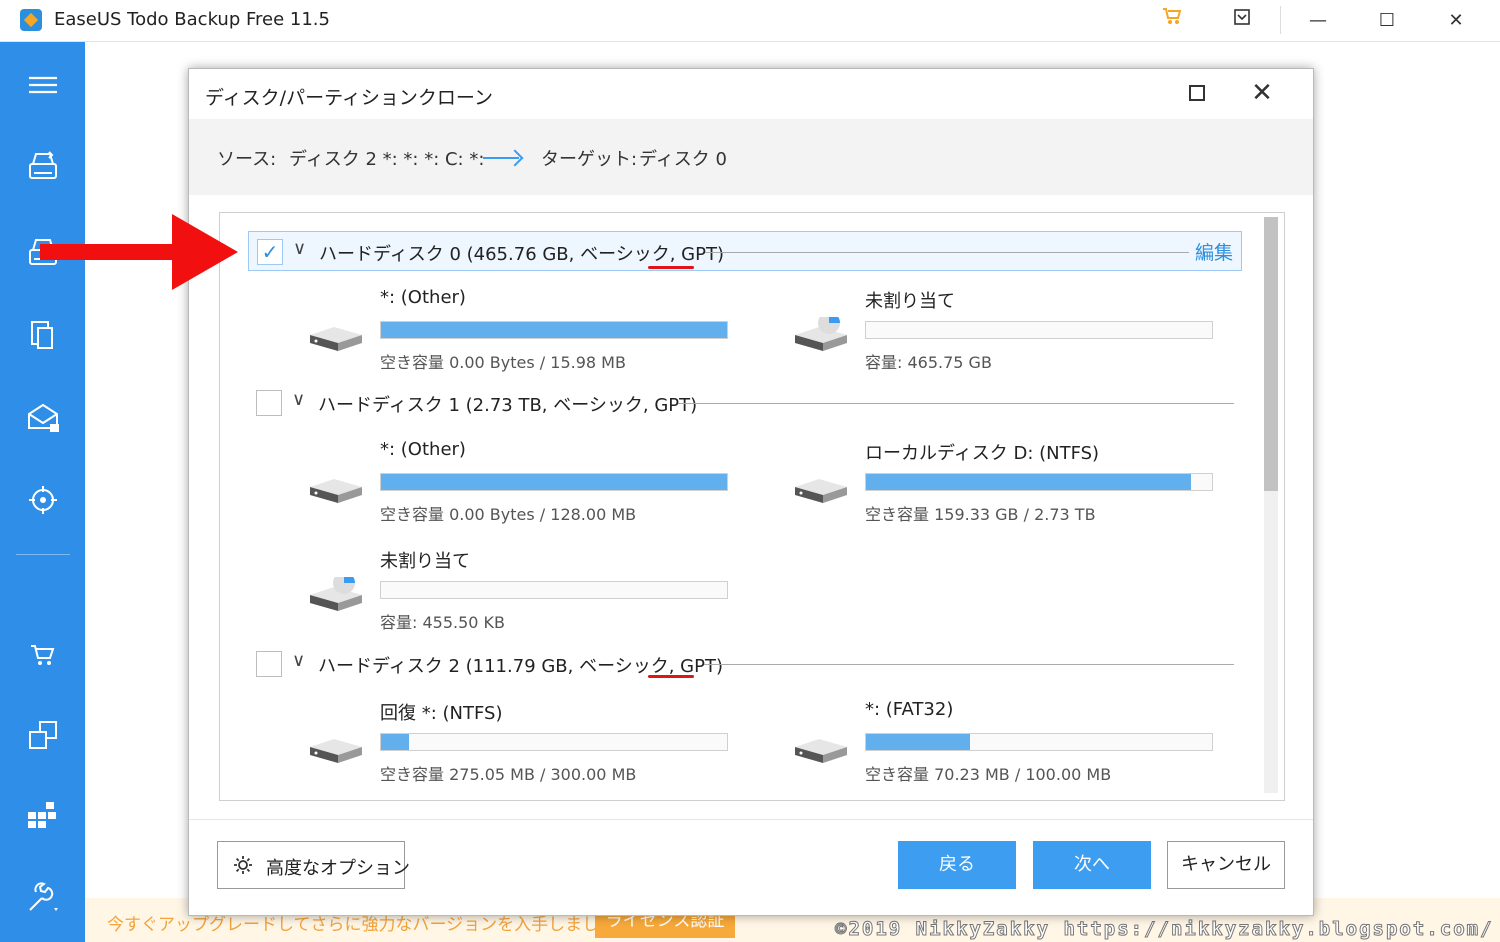  What do you see at coordinates (980, 514) in the screenshot?
I see `partition-capacity: 空き容量 159.33 GB / 2.73 TB` at bounding box center [980, 514].